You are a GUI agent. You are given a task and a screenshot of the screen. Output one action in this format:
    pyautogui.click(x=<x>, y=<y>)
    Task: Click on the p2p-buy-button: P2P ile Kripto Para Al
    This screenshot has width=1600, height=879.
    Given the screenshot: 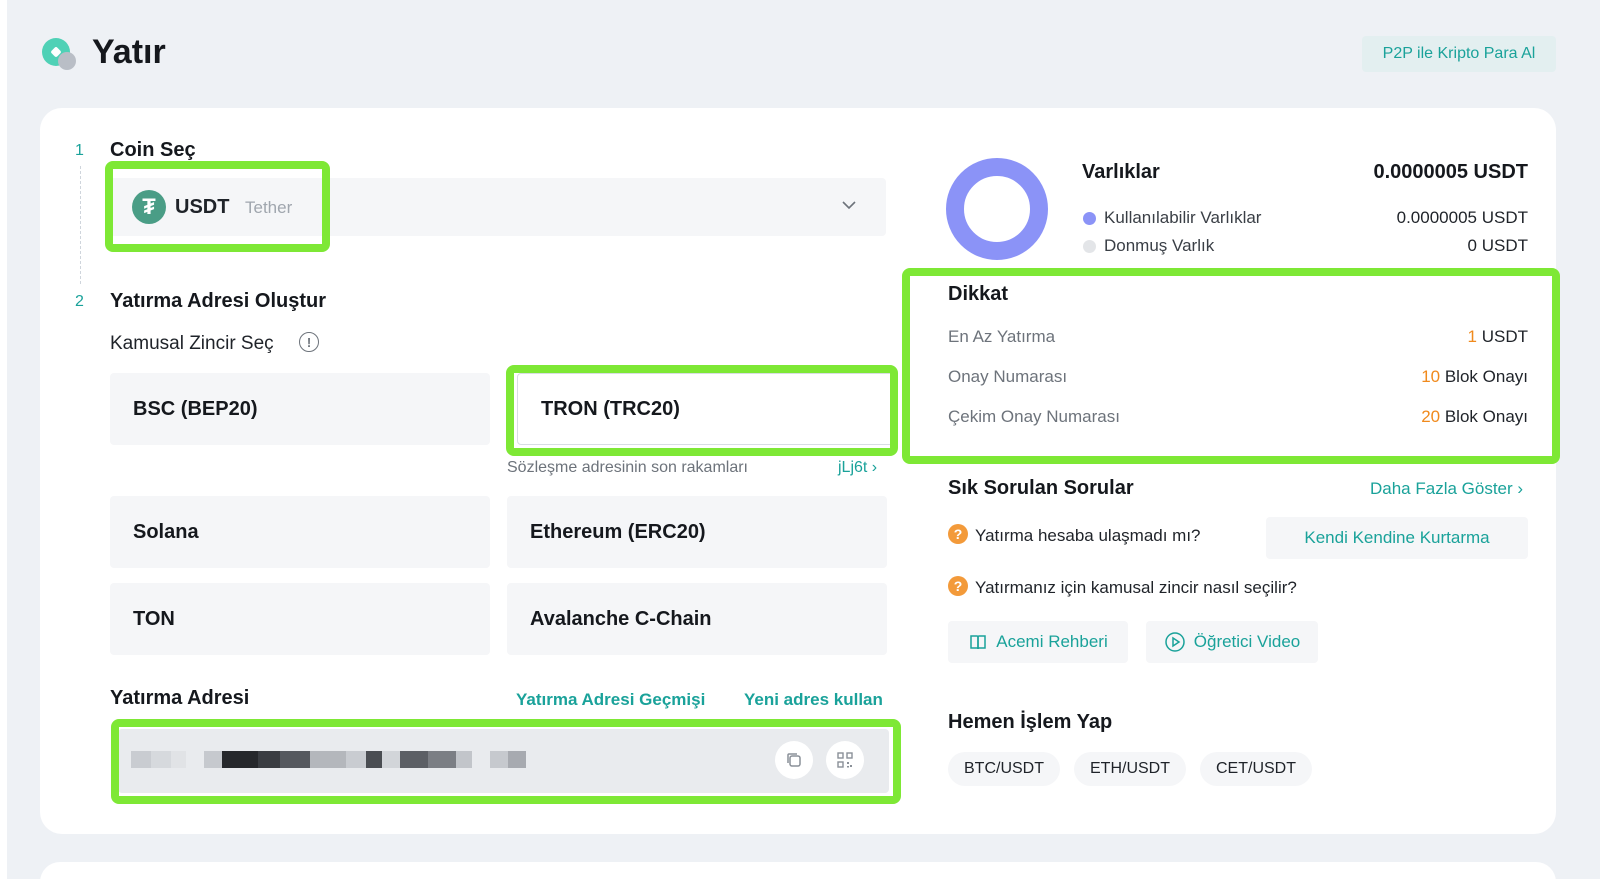 What is the action you would take?
    pyautogui.click(x=1459, y=54)
    